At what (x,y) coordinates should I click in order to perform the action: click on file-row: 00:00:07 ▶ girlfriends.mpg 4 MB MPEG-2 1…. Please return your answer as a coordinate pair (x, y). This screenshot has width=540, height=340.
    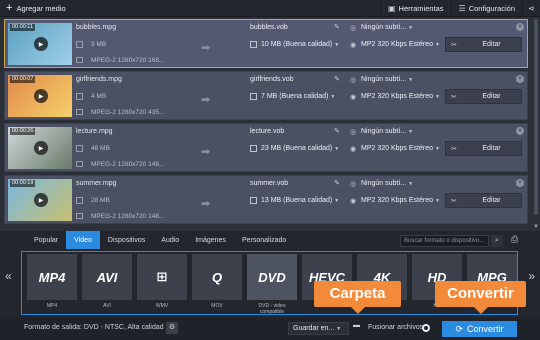
    Looking at the image, I should click on (266, 95).